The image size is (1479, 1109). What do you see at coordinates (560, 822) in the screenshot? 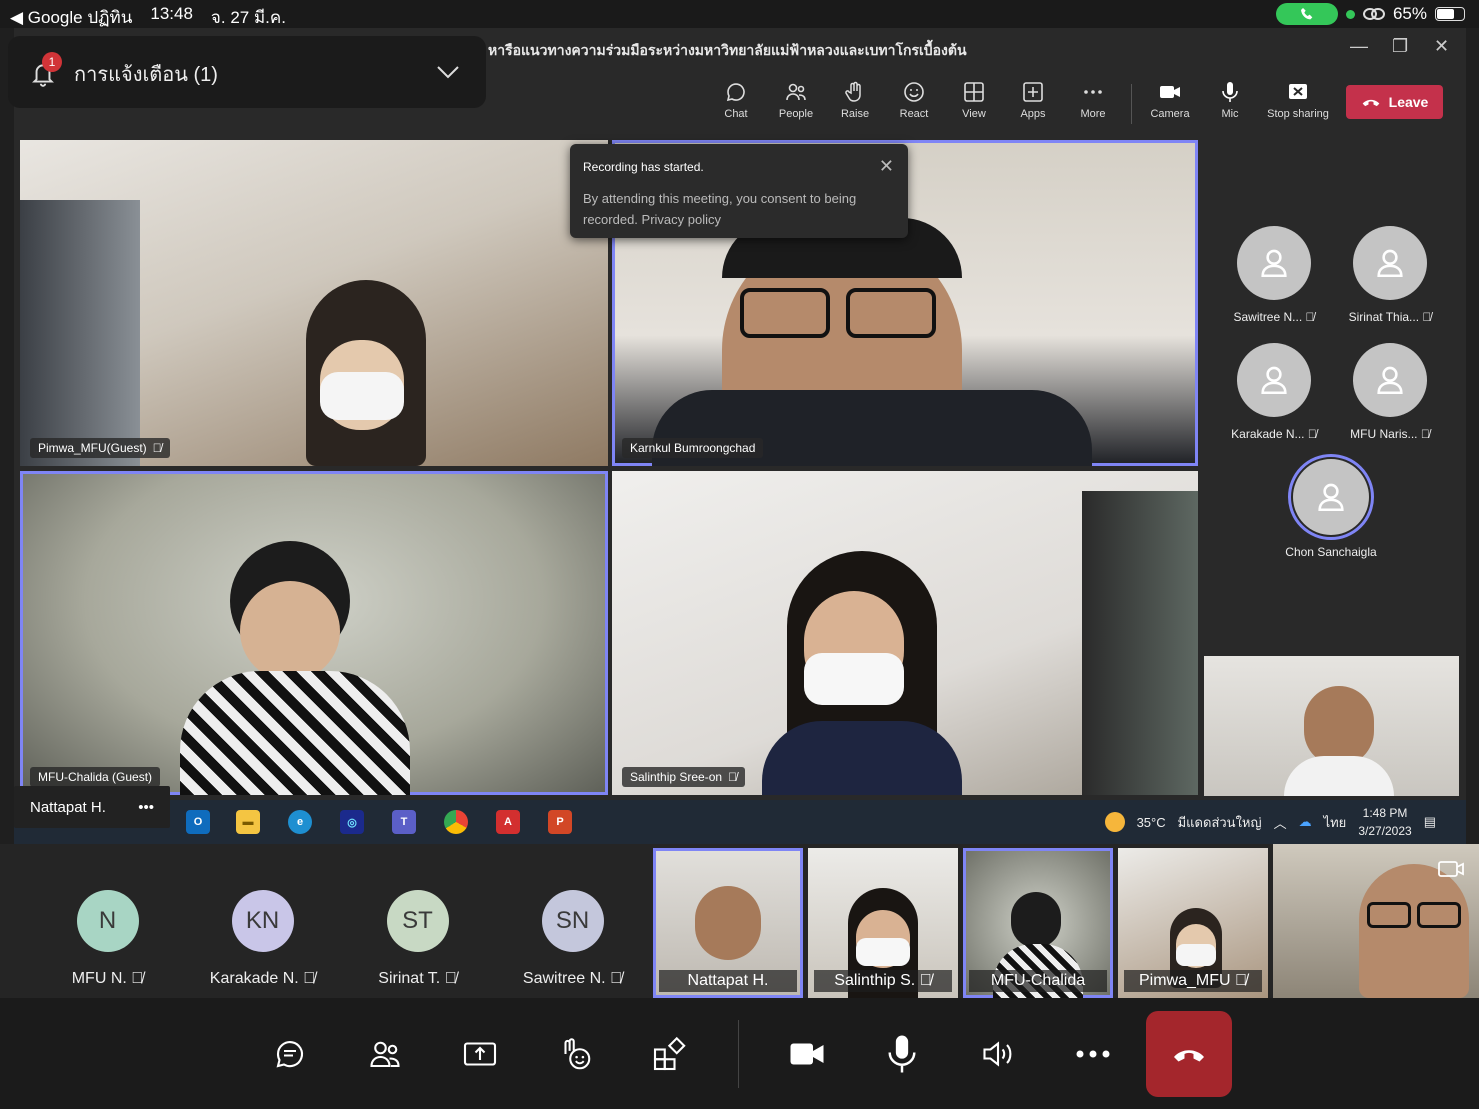
I see `powerpoint-icon: P` at bounding box center [560, 822].